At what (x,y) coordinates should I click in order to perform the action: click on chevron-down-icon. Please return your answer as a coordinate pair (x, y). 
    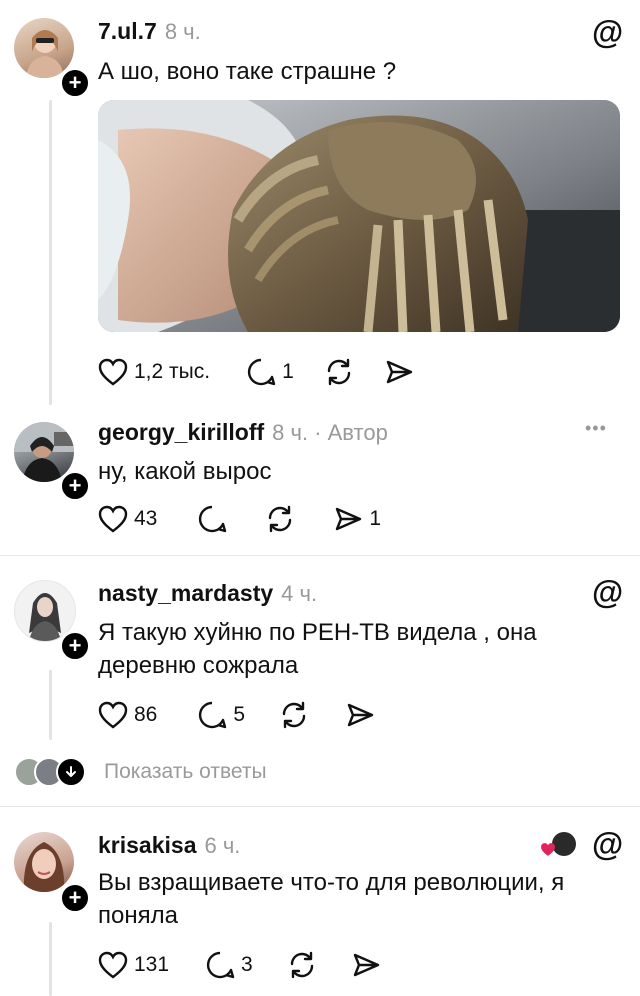
    Looking at the image, I should click on (71, 772).